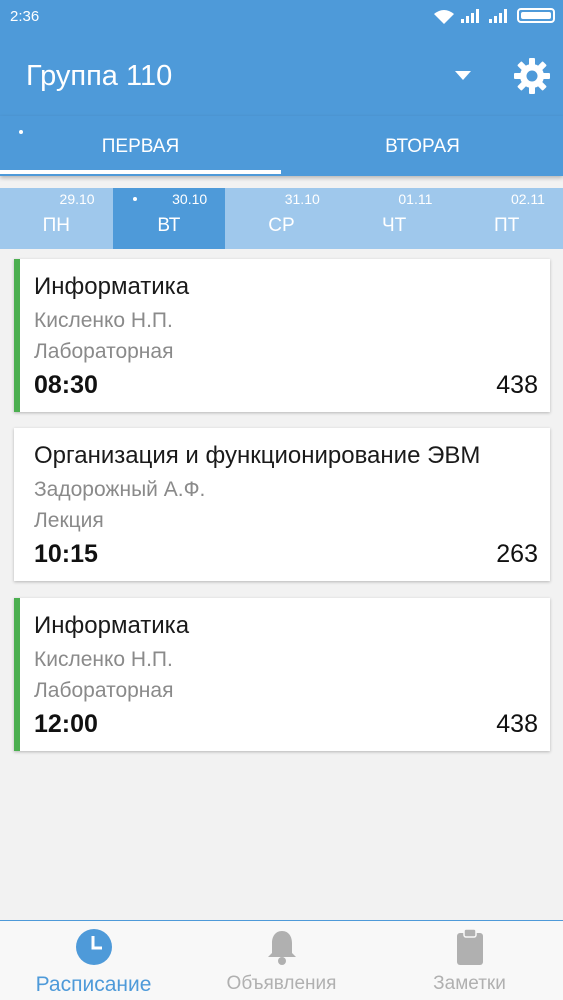 The height and width of the screenshot is (1000, 563). I want to click on dropdown-icon, so click(463, 75).